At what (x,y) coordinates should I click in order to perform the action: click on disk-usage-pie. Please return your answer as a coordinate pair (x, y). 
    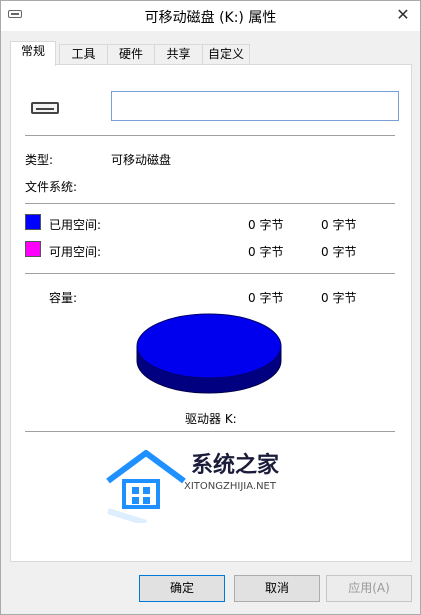
    Looking at the image, I should click on (210, 357).